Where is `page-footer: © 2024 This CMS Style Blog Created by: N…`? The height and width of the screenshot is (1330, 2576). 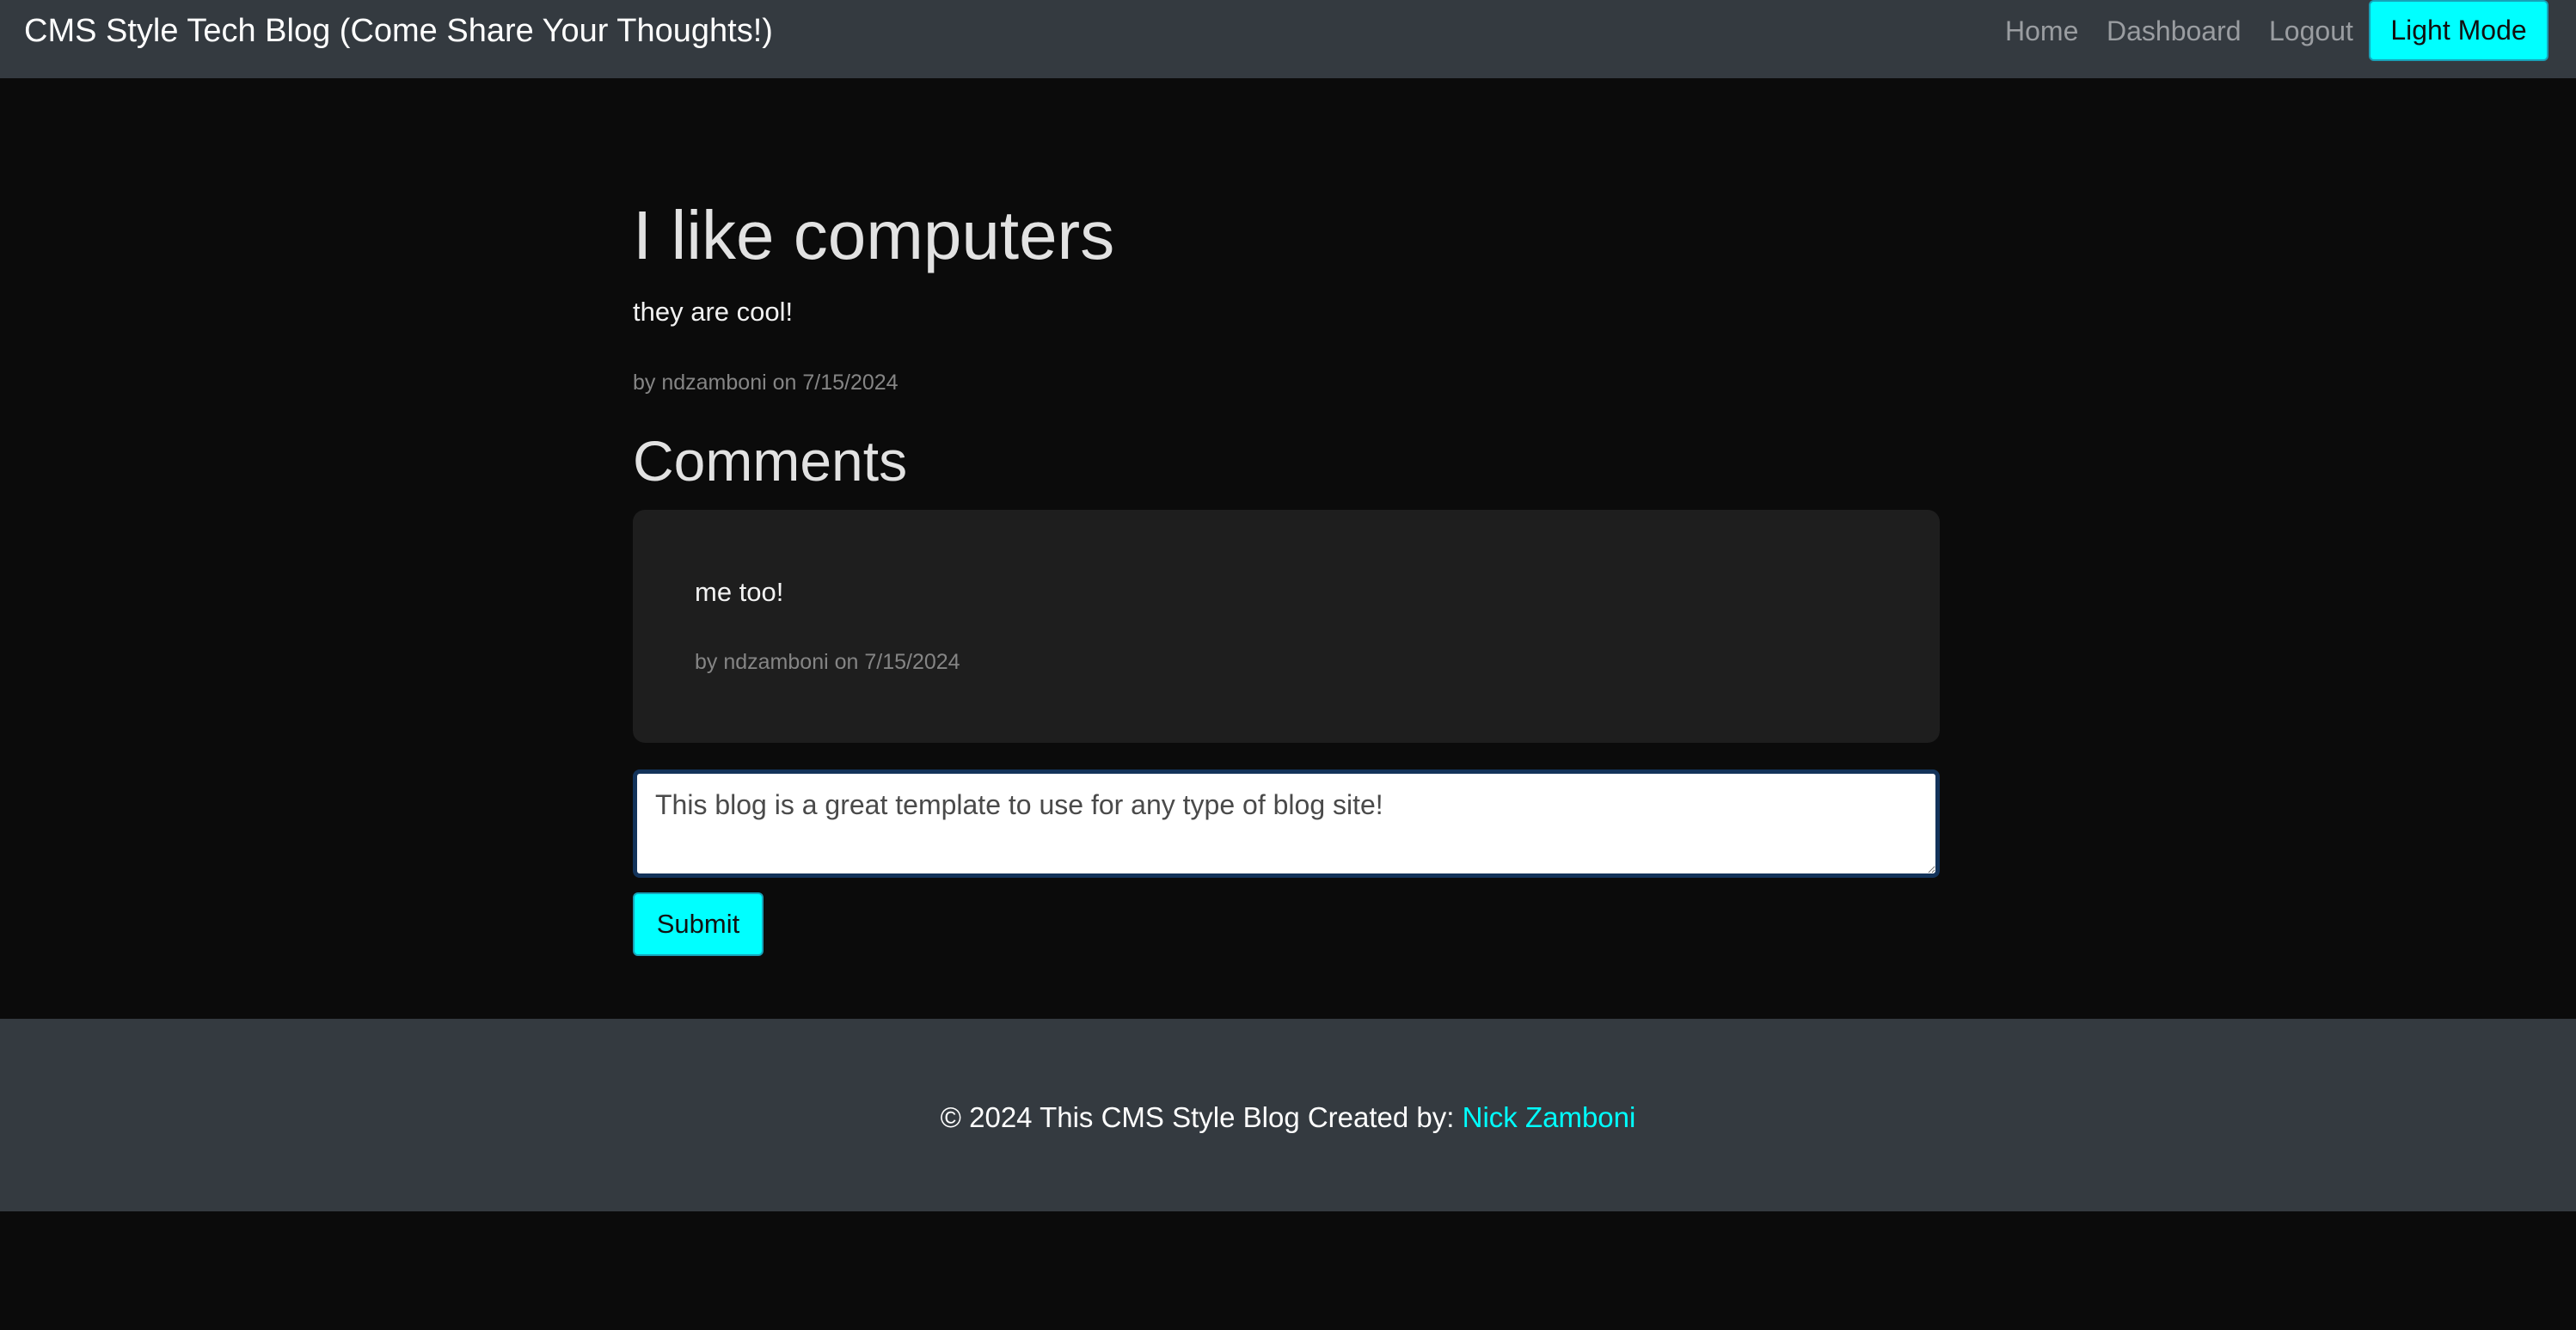
page-footer: © 2024 This CMS Style Blog Created by: N… is located at coordinates (1288, 1115).